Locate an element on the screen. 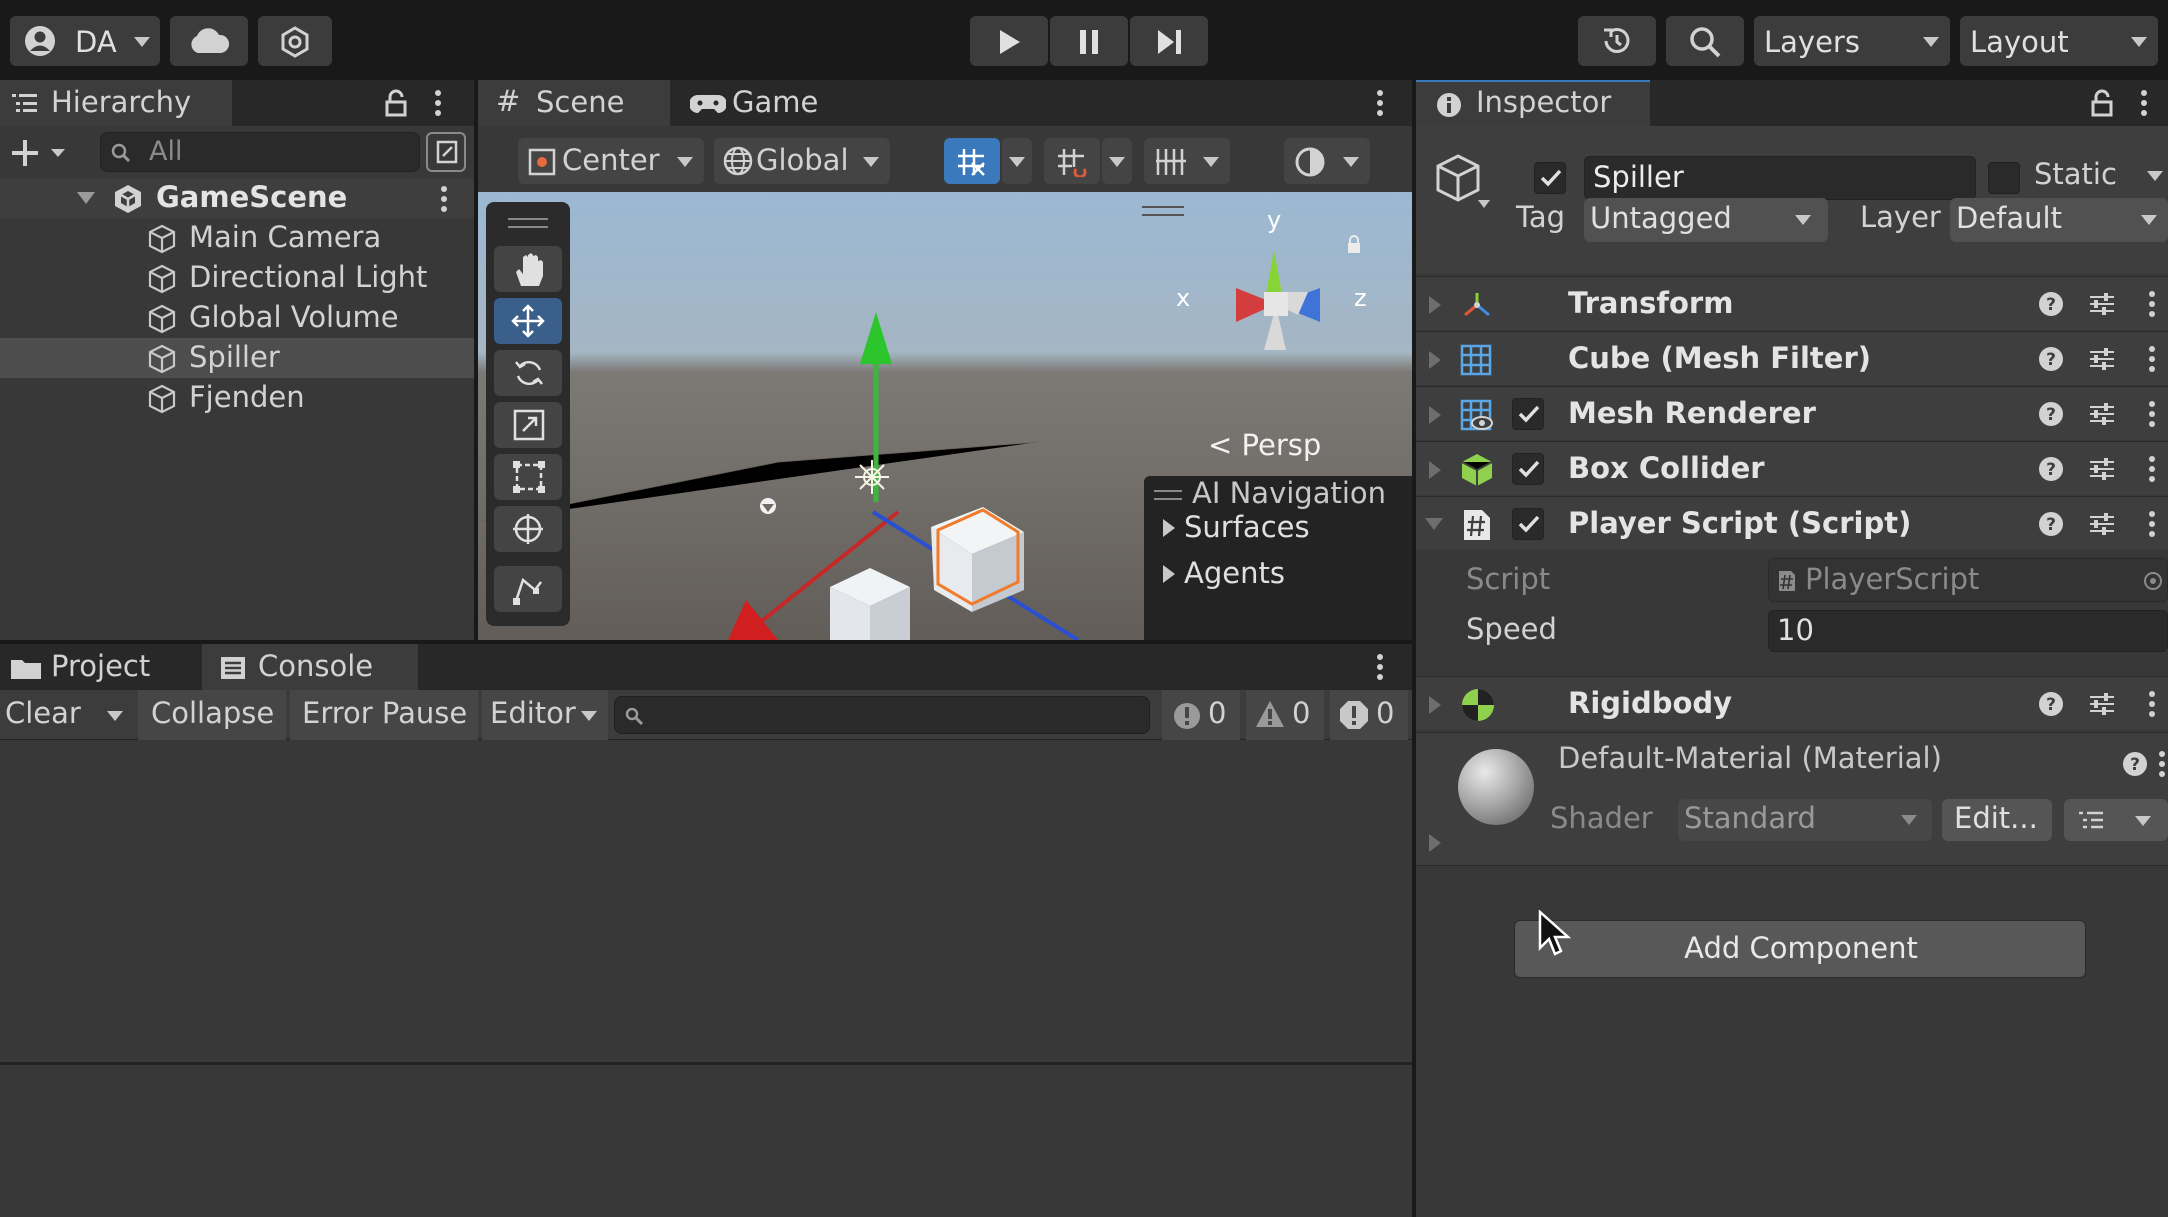  overlay-handle is located at coordinates (1163, 211).